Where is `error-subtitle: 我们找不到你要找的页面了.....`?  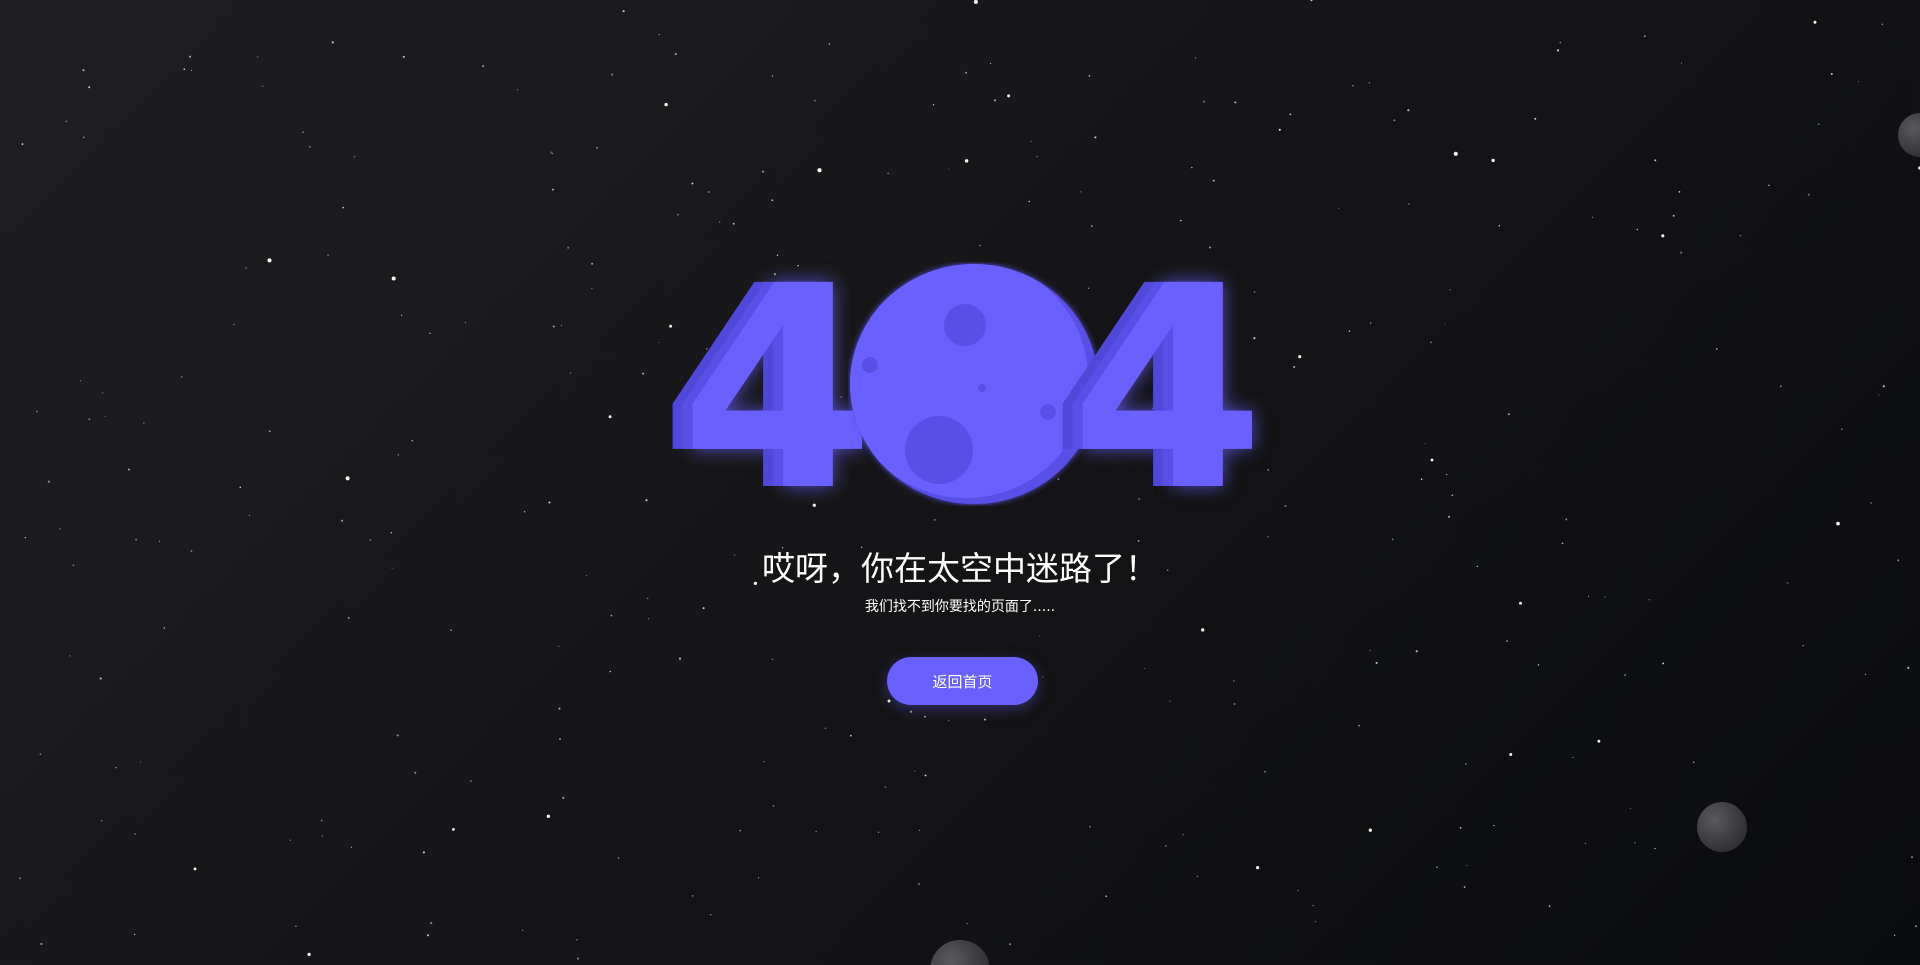
error-subtitle: 我们找不到你要找的页面了..... is located at coordinates (960, 607).